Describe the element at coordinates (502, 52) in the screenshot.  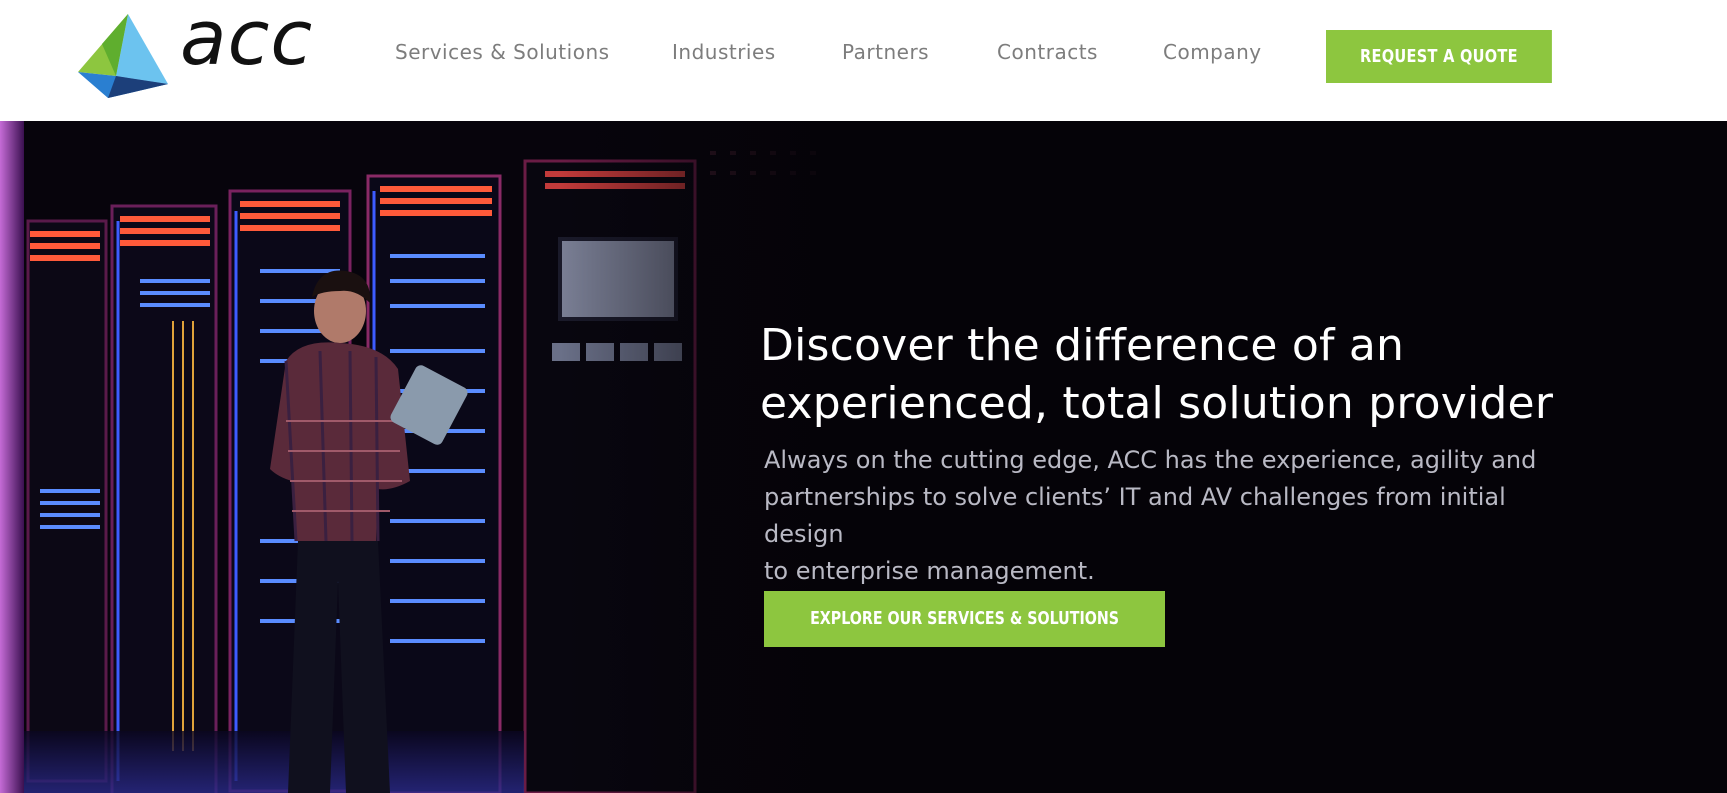
I see `nav-services-solutions: Services & Solutions` at that location.